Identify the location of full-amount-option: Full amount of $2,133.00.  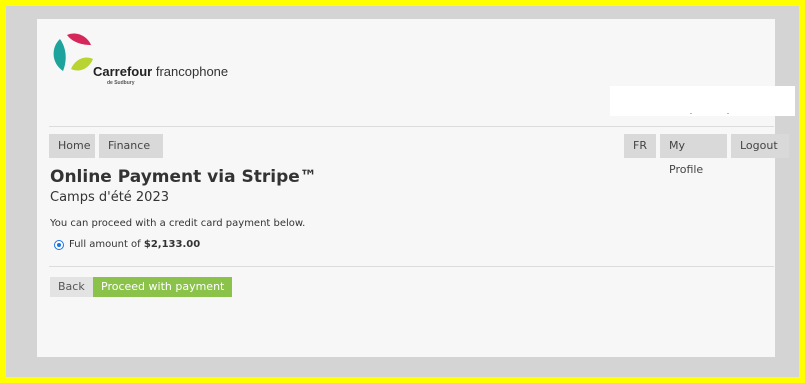
(127, 244).